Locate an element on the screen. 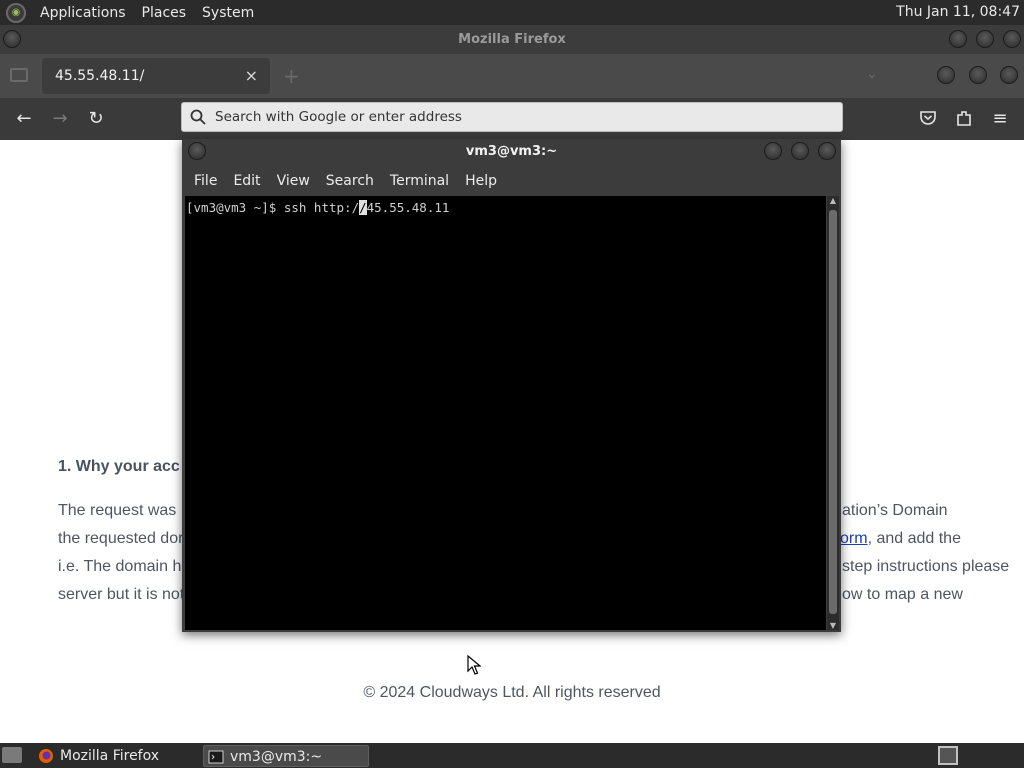 The height and width of the screenshot is (768, 1024). menu-applications: Applications is located at coordinates (83, 13).